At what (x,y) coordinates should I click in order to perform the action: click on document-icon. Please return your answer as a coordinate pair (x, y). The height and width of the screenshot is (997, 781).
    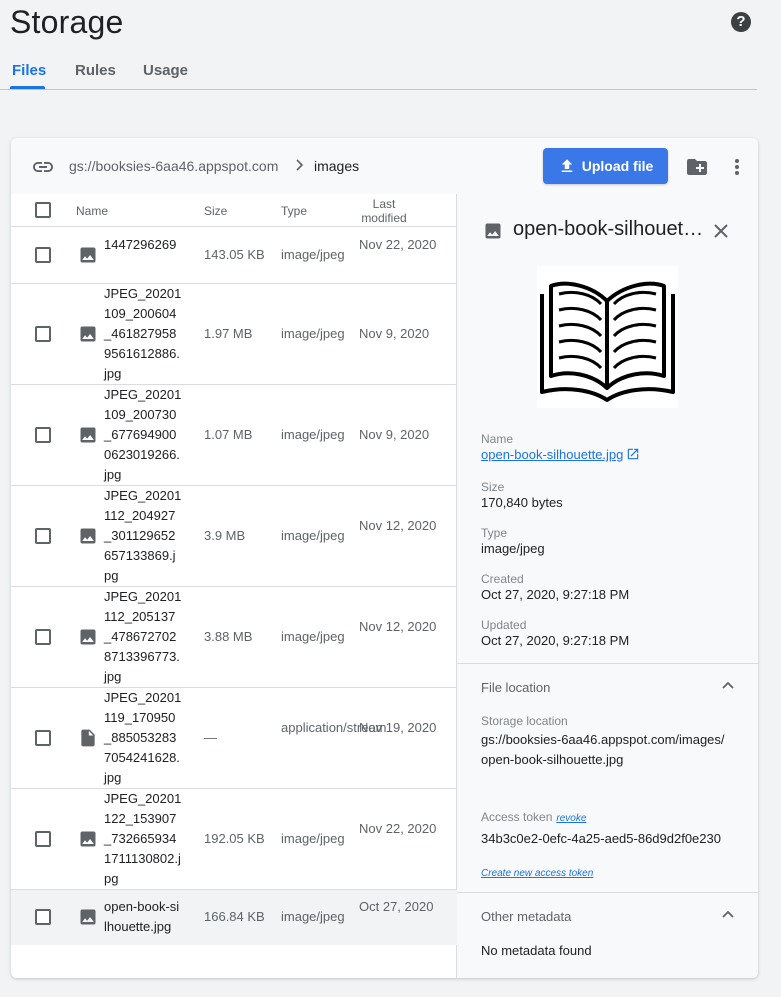
    Looking at the image, I should click on (88, 738).